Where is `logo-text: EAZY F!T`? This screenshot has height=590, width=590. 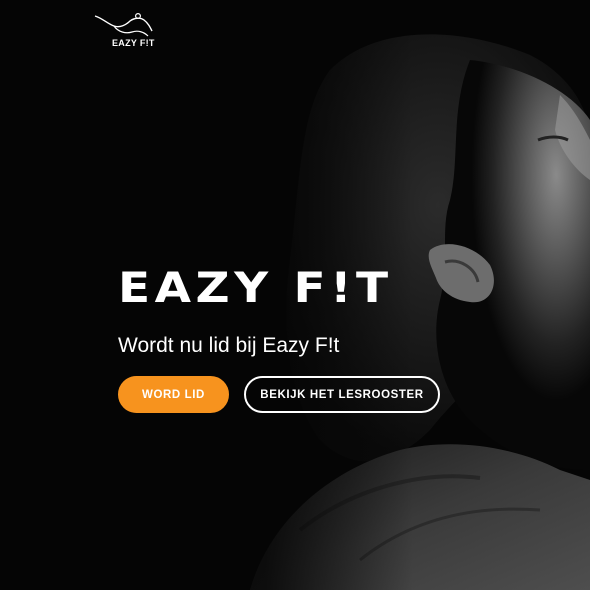
logo-text: EAZY F!T is located at coordinates (133, 43).